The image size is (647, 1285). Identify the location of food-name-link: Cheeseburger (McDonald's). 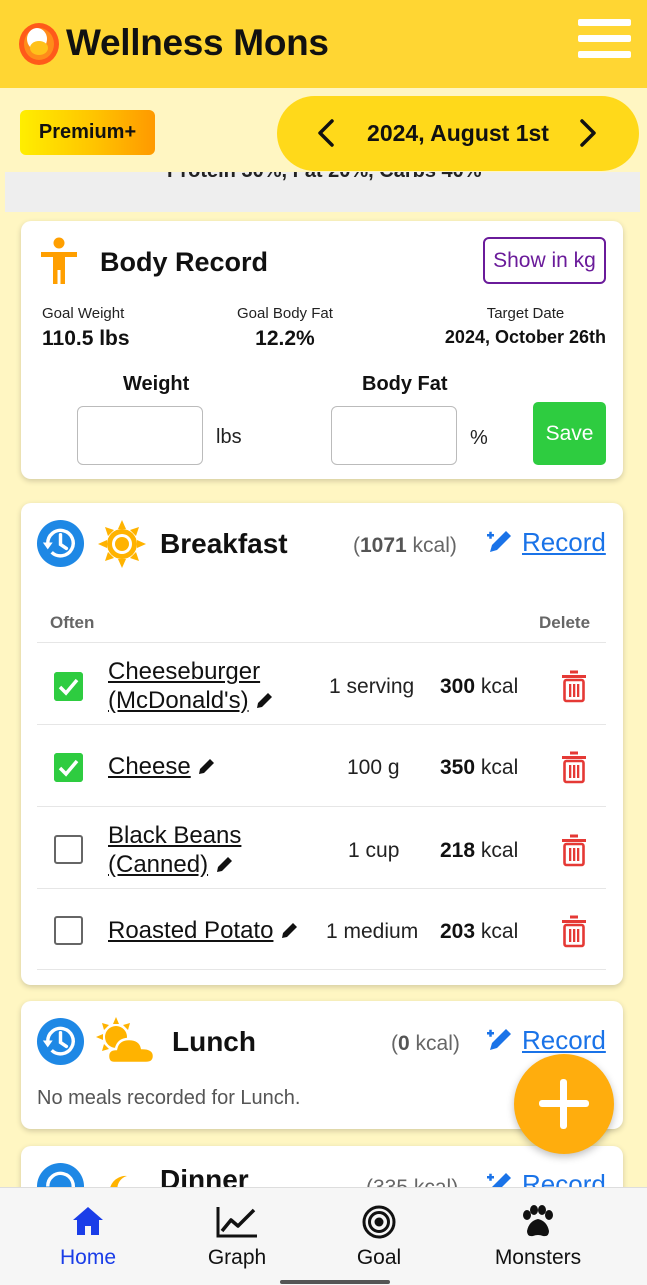
(191, 686).